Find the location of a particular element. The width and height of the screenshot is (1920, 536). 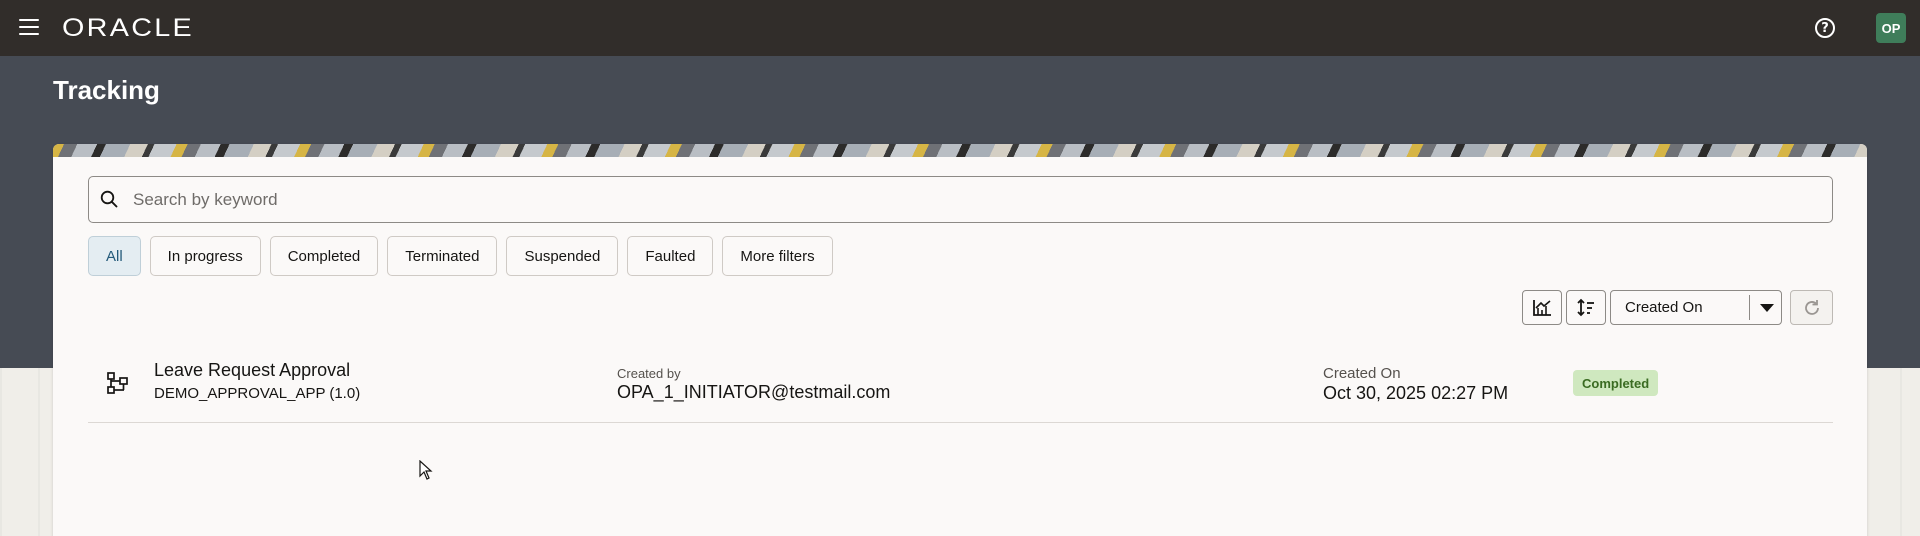

filter-completed: Completed is located at coordinates (324, 256).